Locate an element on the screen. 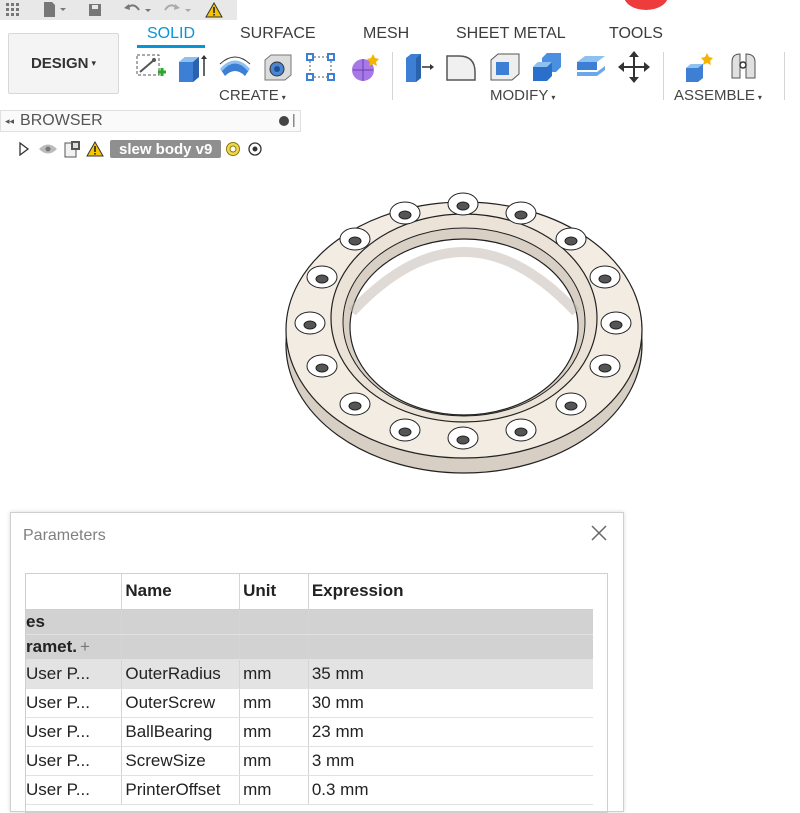 The height and width of the screenshot is (813, 800). fillet-icon is located at coordinates (461, 67).